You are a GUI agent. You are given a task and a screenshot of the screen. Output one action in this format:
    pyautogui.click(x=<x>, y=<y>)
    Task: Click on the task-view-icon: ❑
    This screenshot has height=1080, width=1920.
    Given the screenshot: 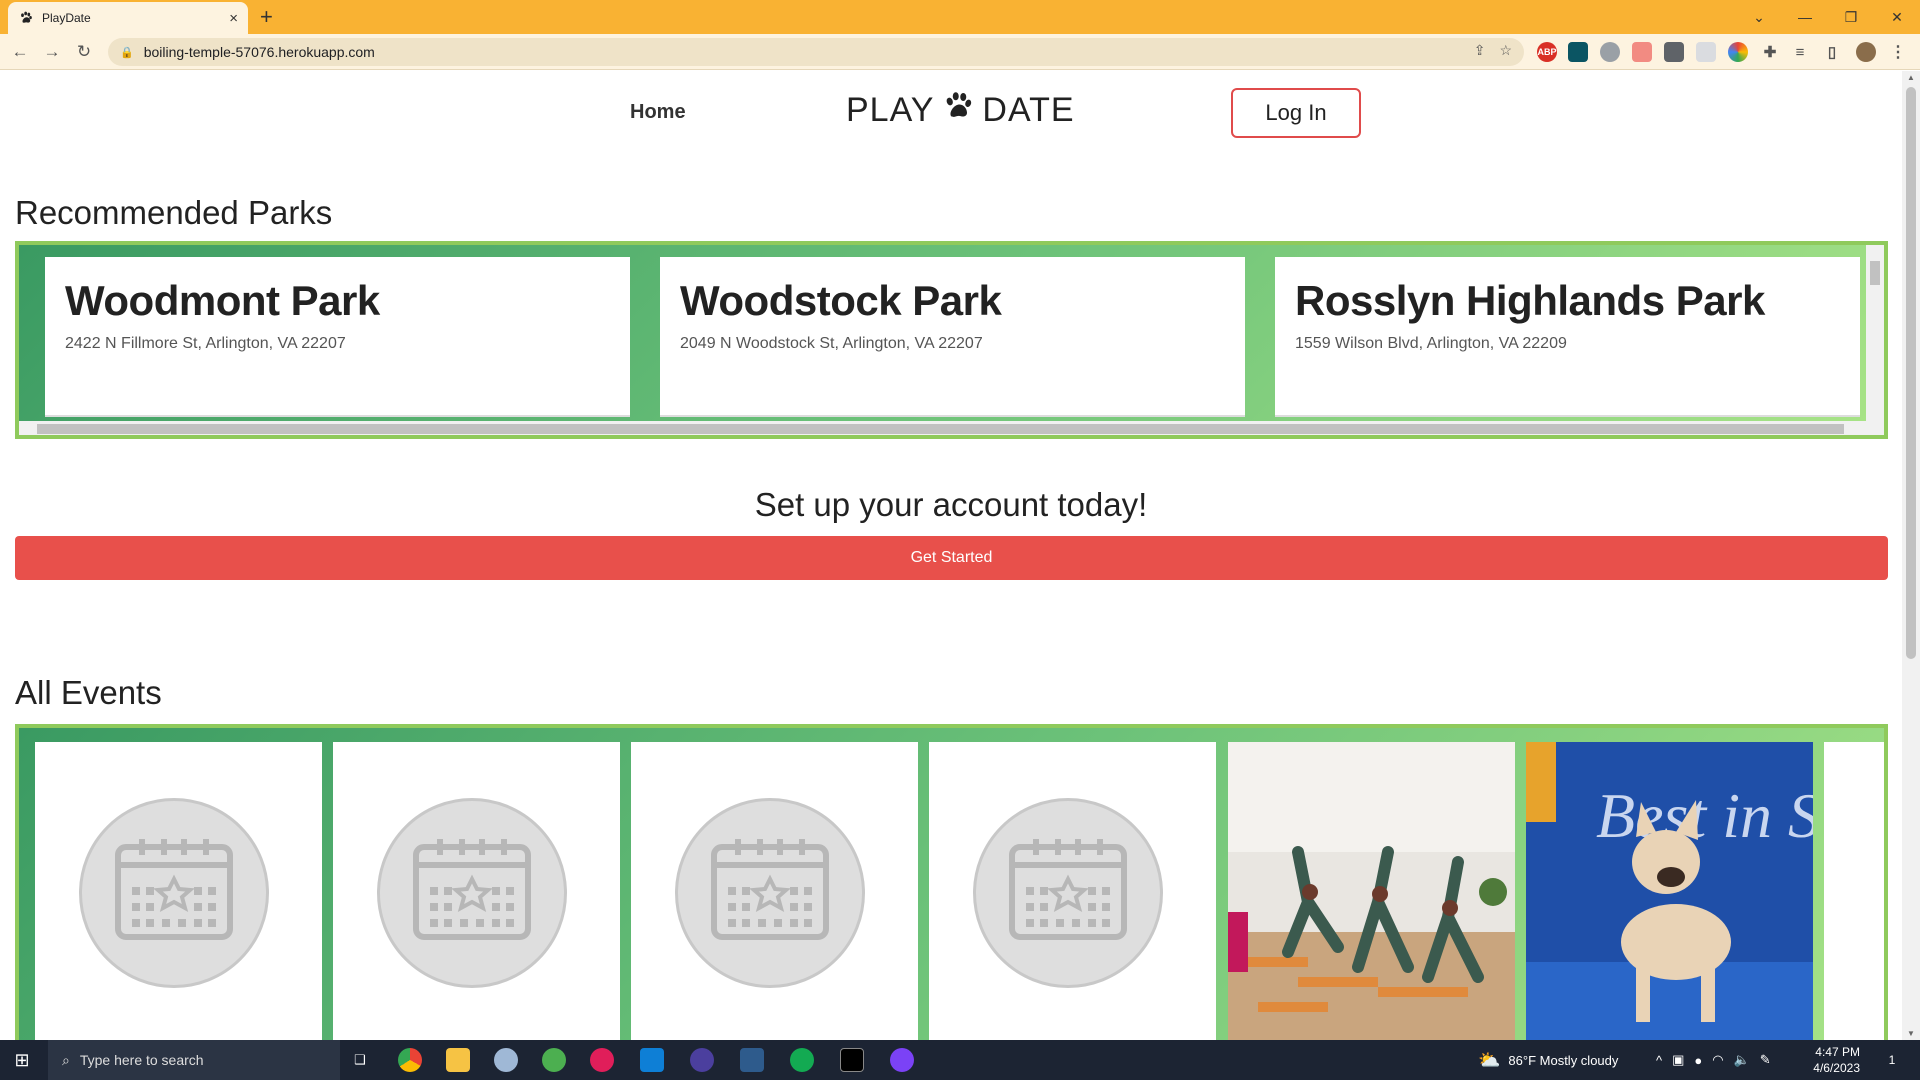 What is the action you would take?
    pyautogui.click(x=360, y=1060)
    